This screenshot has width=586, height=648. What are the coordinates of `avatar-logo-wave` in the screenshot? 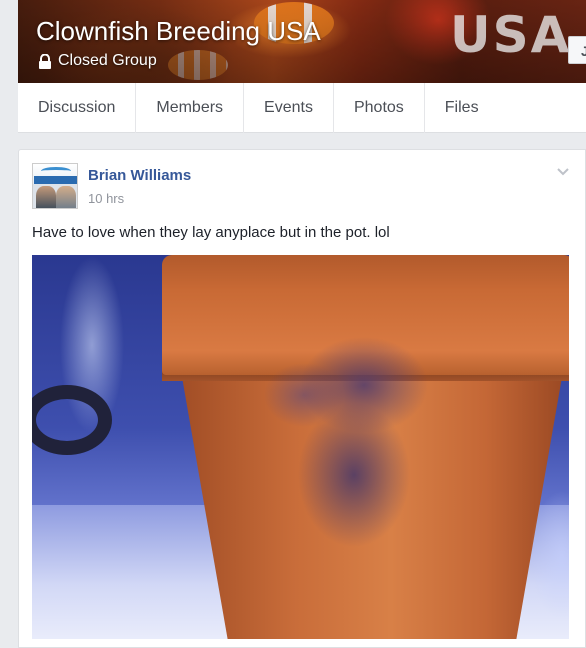 It's located at (56, 171).